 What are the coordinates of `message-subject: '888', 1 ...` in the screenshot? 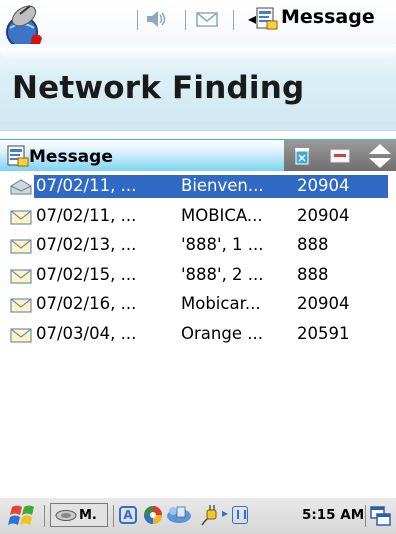 It's located at (222, 244).